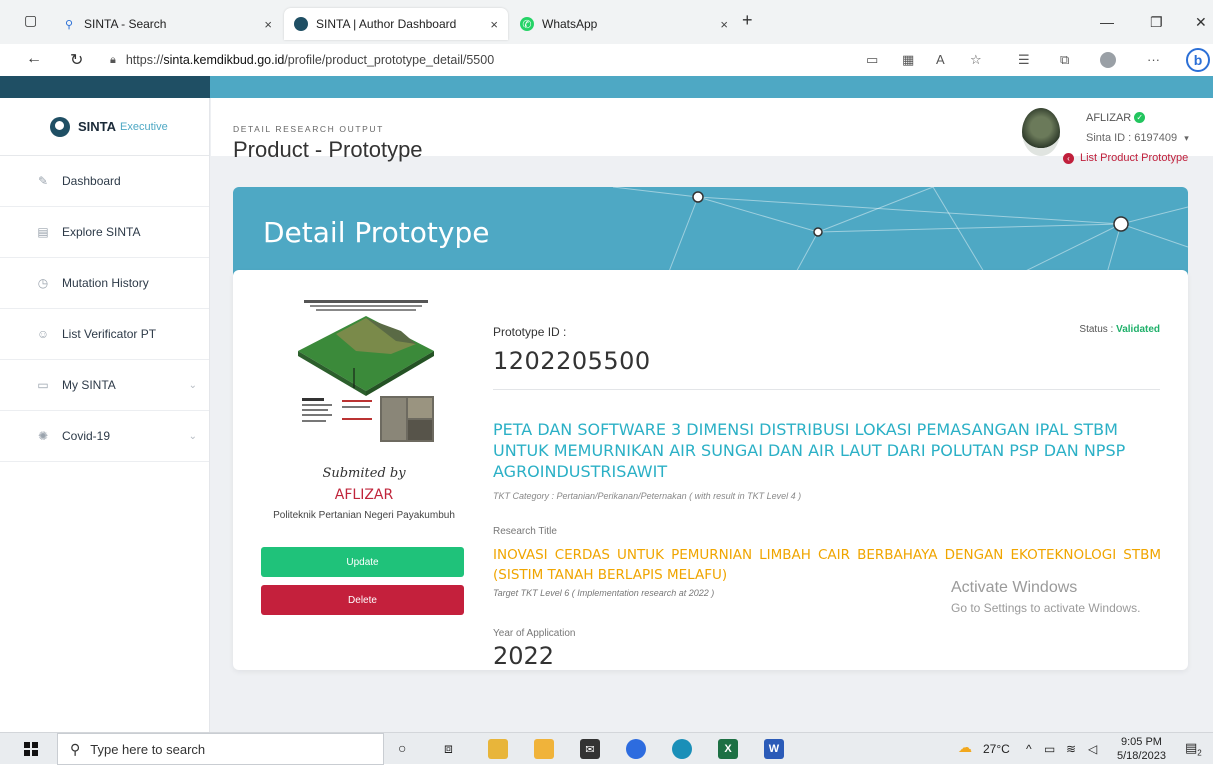  Describe the element at coordinates (572, 361) in the screenshot. I see `prototype-id-value: 1202205500` at that location.